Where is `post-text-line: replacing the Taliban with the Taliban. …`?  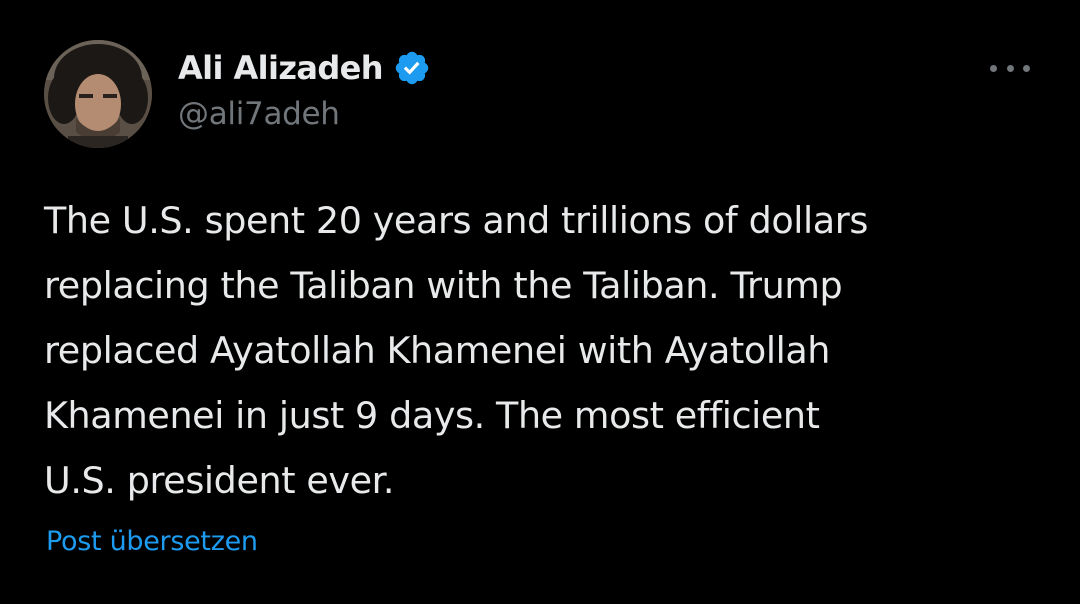 post-text-line: replacing the Taliban with the Taliban. … is located at coordinates (443, 285).